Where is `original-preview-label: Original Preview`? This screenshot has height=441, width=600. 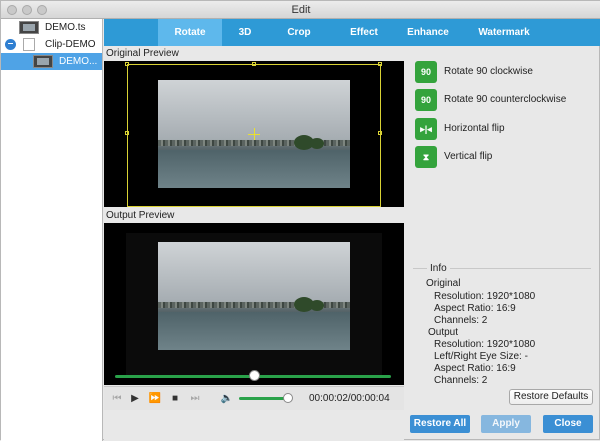
original-preview-label: Original Preview is located at coordinates (142, 53).